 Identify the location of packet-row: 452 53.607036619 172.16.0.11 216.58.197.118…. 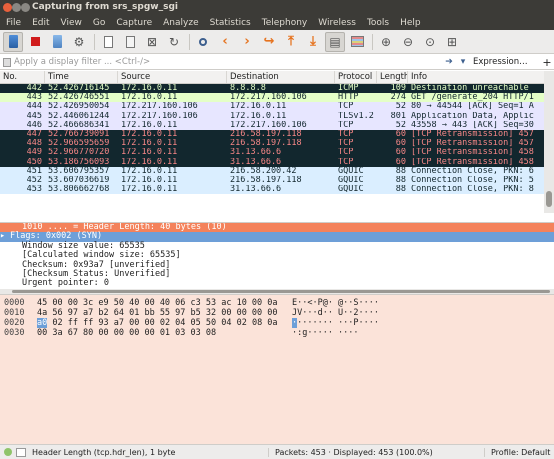
(272, 180).